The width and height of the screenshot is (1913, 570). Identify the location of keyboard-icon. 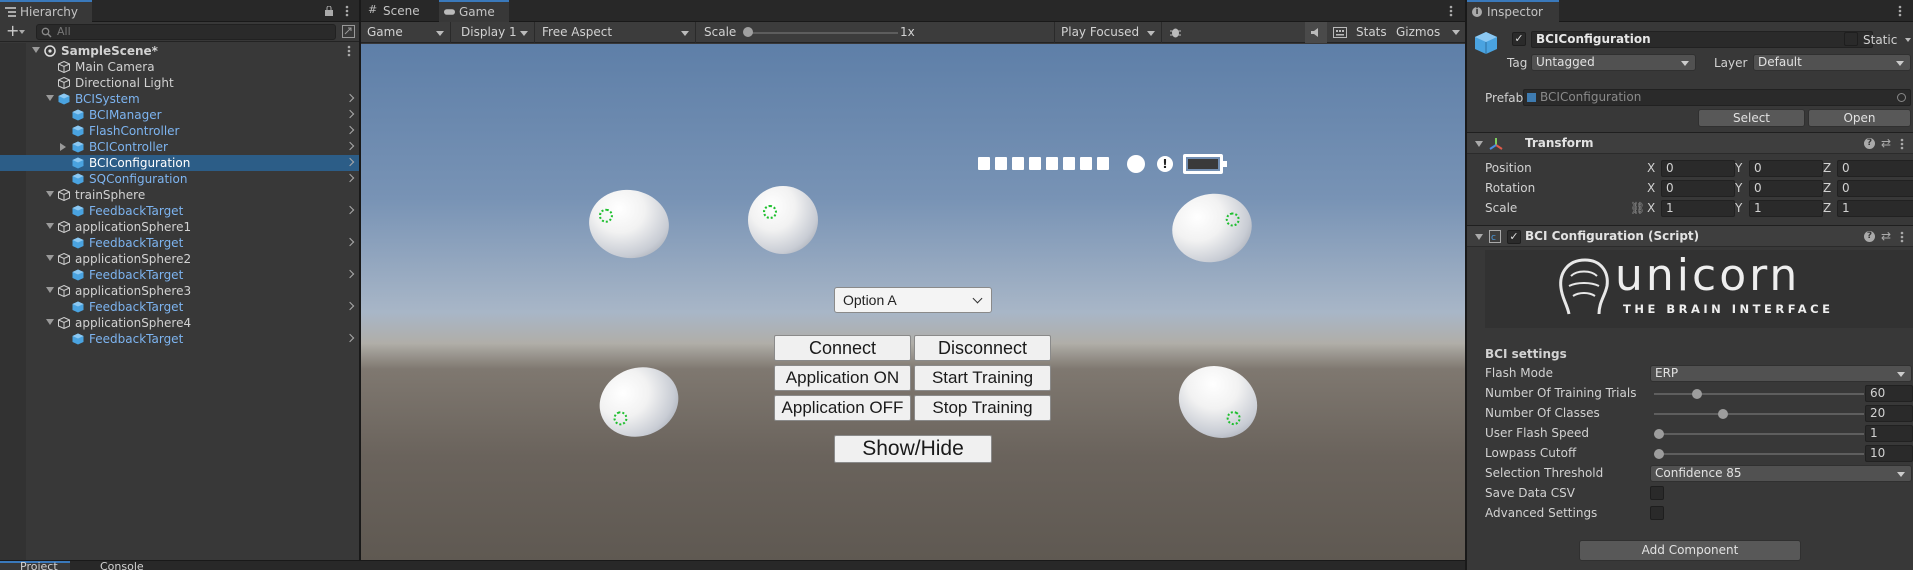
(1340, 32).